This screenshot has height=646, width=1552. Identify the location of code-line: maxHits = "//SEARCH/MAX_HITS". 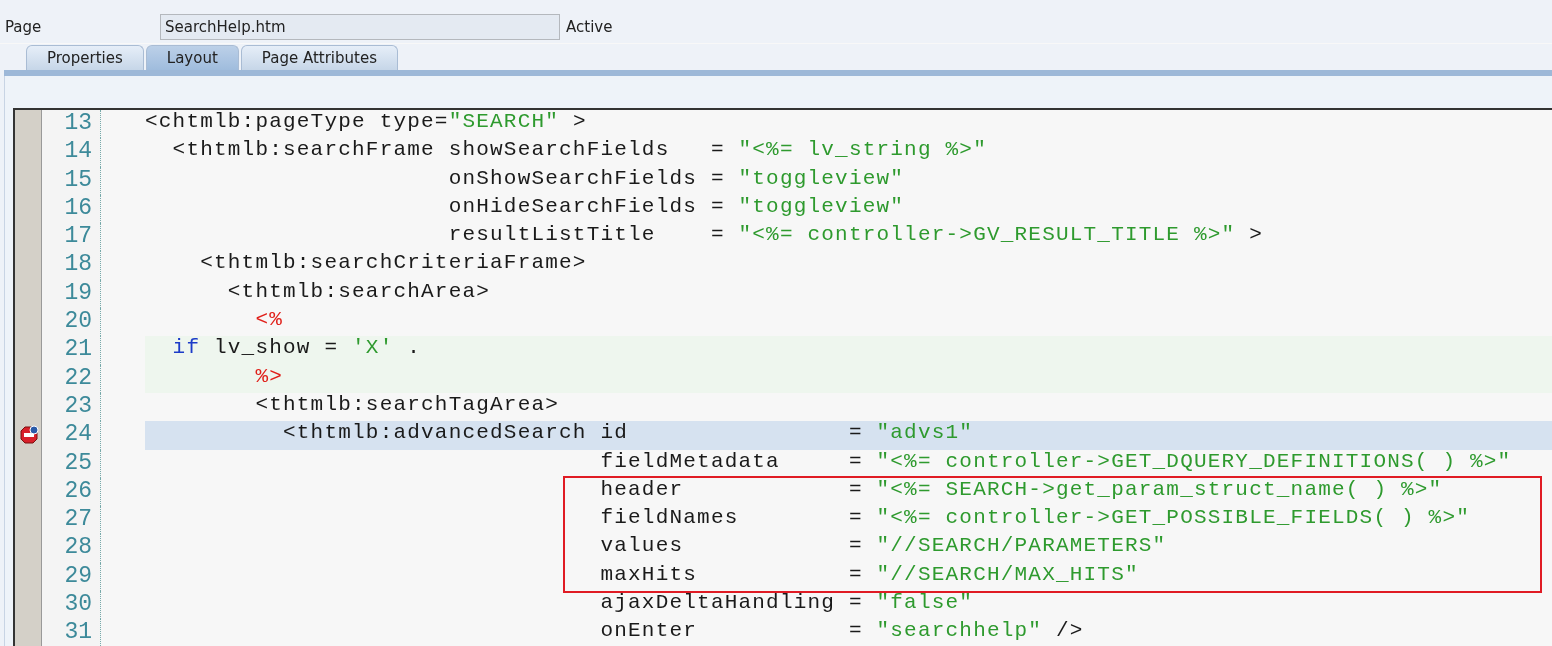
(869, 574).